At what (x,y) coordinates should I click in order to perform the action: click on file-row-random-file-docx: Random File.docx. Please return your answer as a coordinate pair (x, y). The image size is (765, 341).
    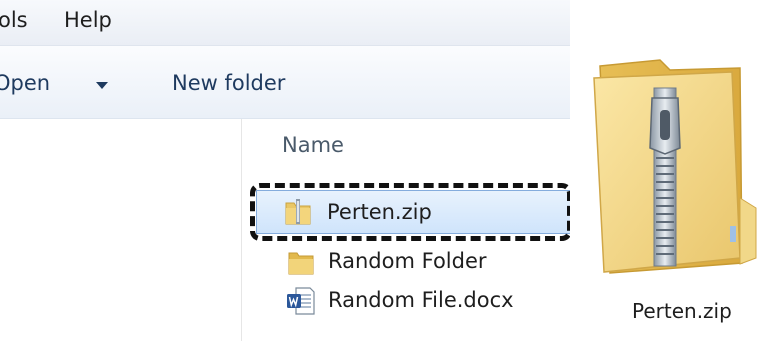
    Looking at the image, I should click on (416, 300).